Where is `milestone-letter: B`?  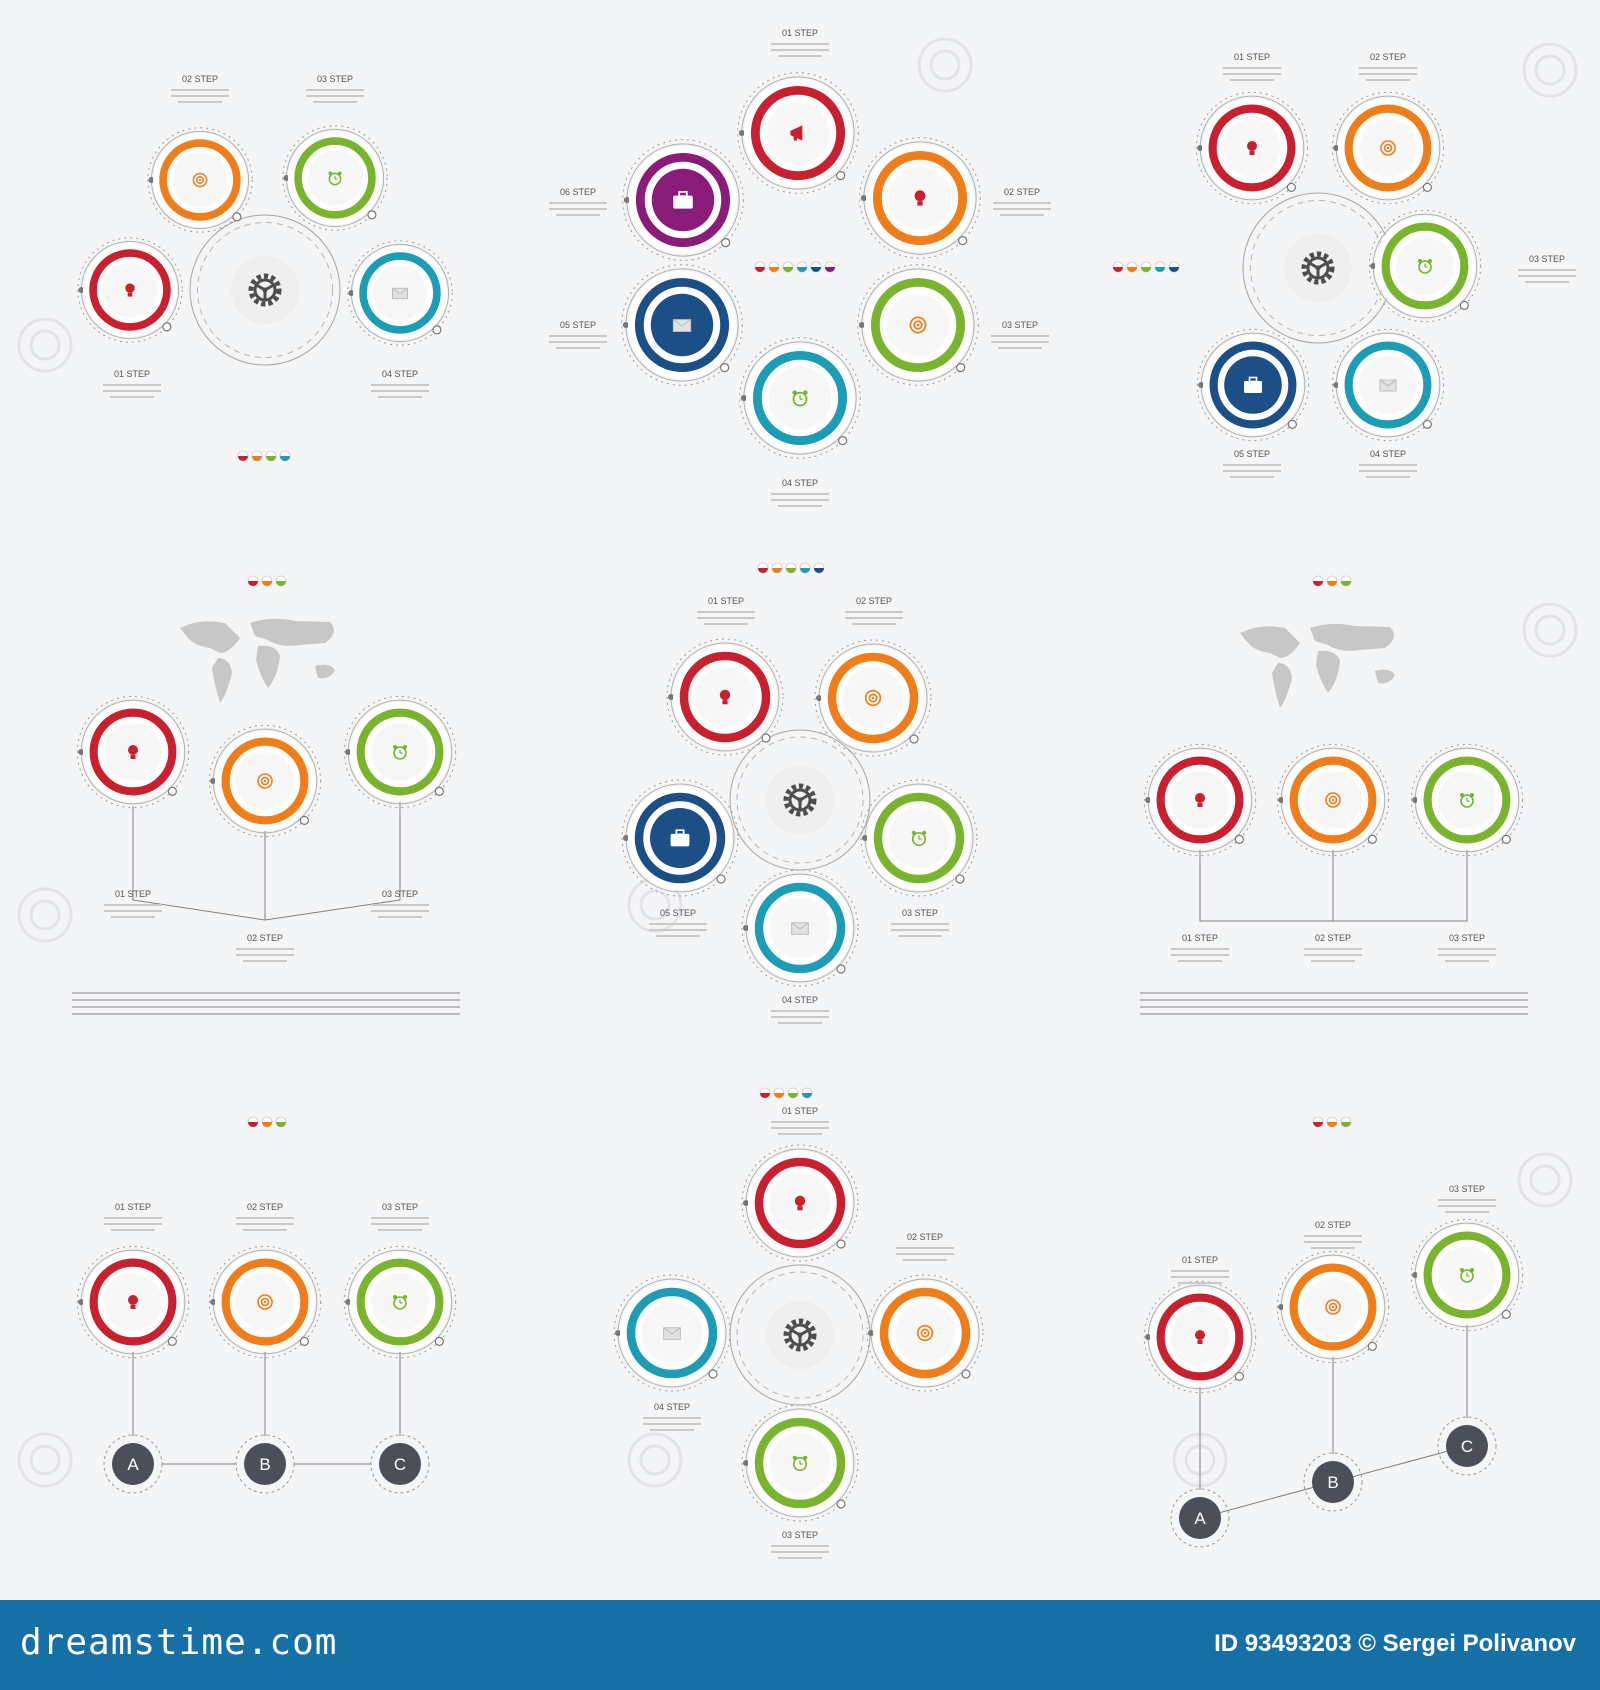
milestone-letter: B is located at coordinates (1332, 1482).